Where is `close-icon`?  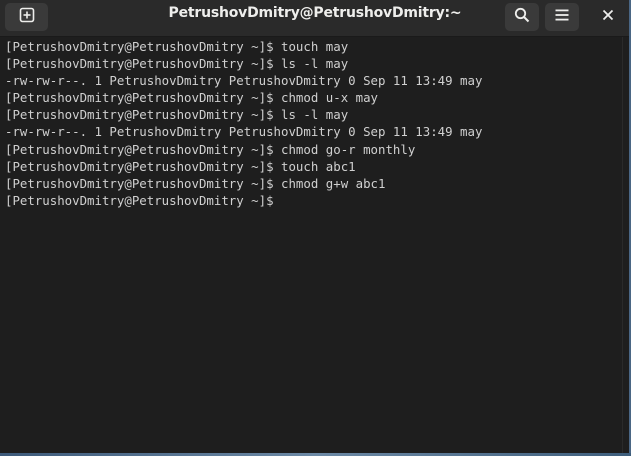
close-icon is located at coordinates (608, 17).